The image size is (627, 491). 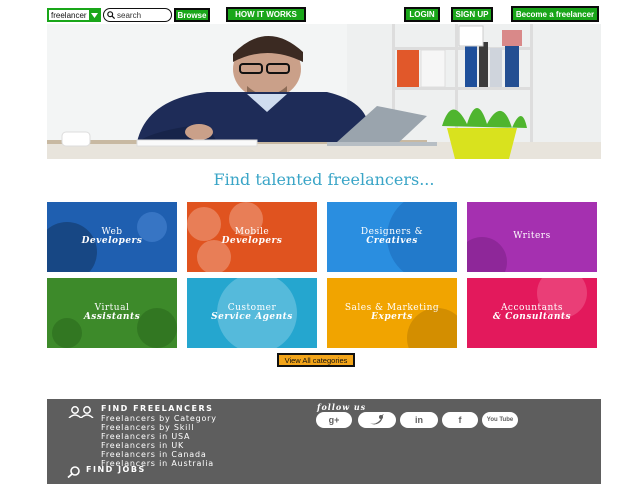 I want to click on login-button: LOGIN, so click(x=422, y=14).